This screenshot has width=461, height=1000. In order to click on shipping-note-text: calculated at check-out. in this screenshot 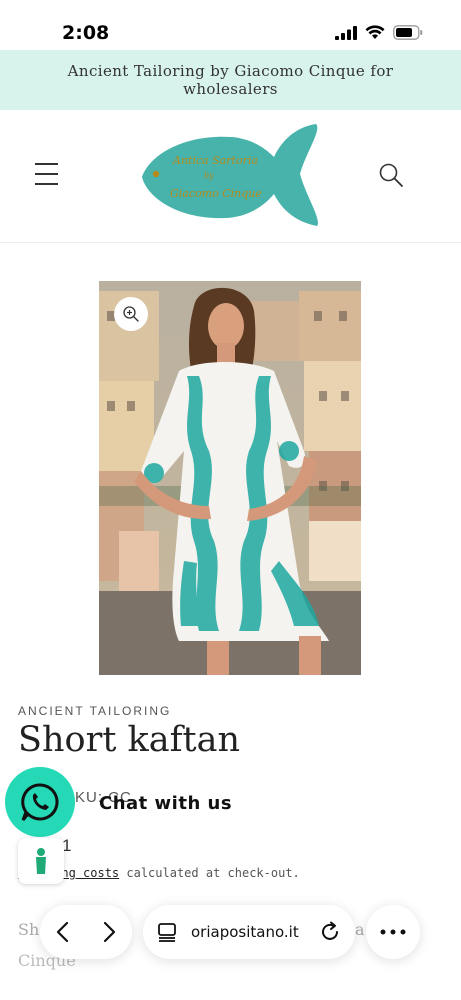, I will do `click(209, 873)`.